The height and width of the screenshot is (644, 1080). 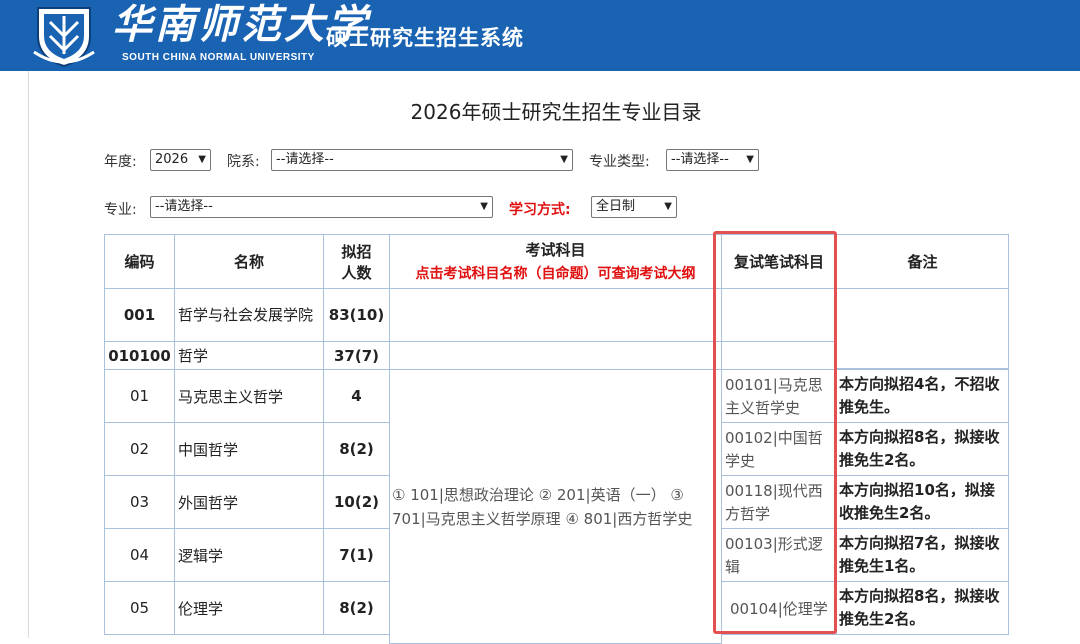 I want to click on direction-code: 03, so click(x=139, y=502).